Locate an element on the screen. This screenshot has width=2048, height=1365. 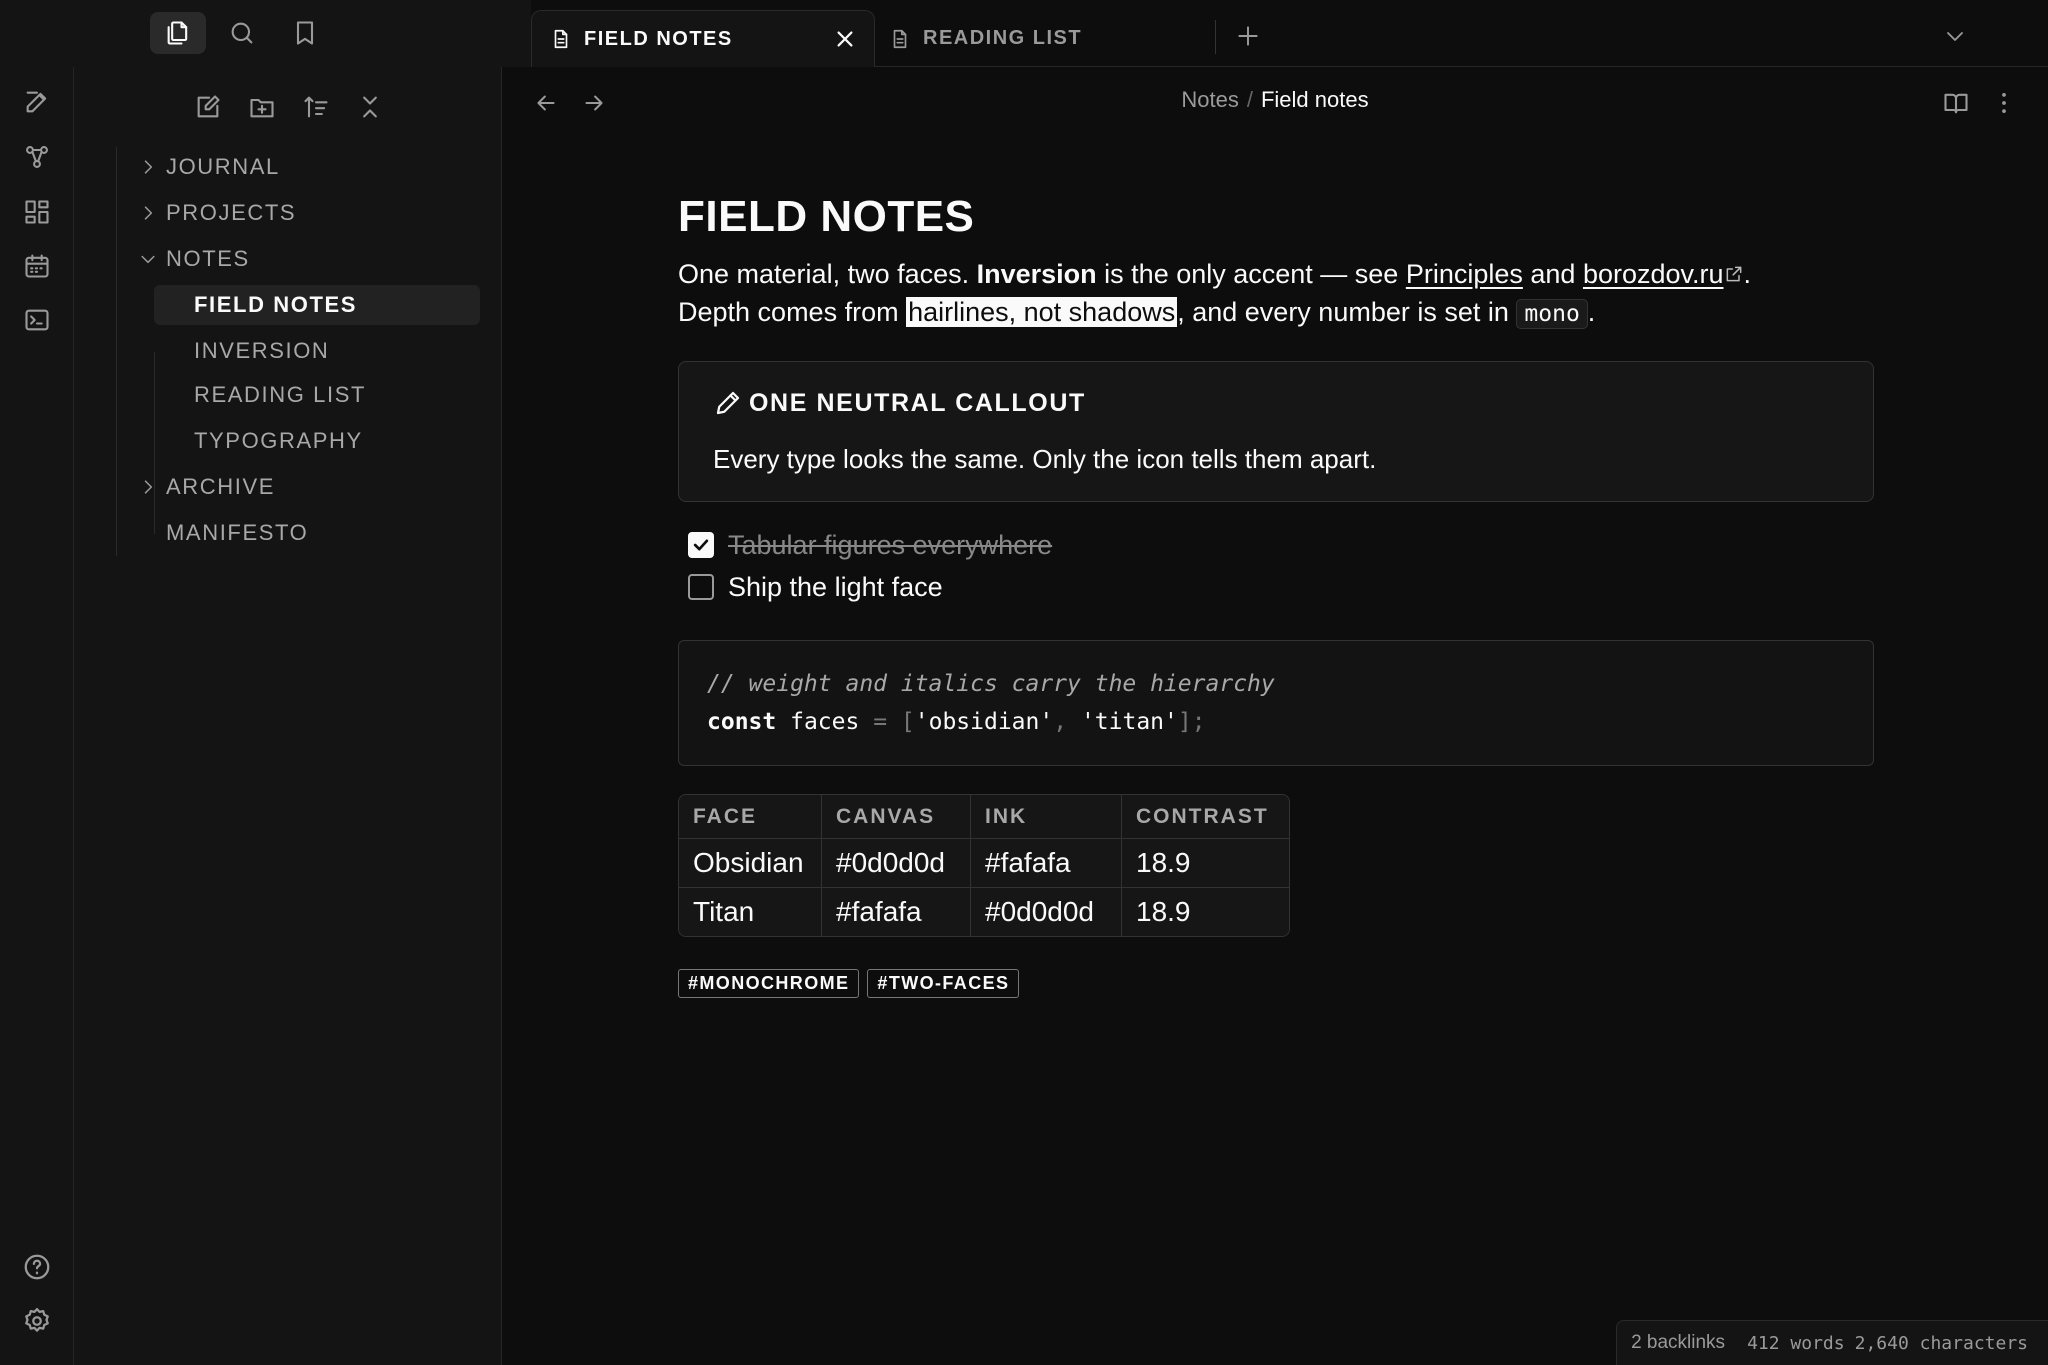
tree-file-typography: TYPOGRAPHY is located at coordinates (317, 441).